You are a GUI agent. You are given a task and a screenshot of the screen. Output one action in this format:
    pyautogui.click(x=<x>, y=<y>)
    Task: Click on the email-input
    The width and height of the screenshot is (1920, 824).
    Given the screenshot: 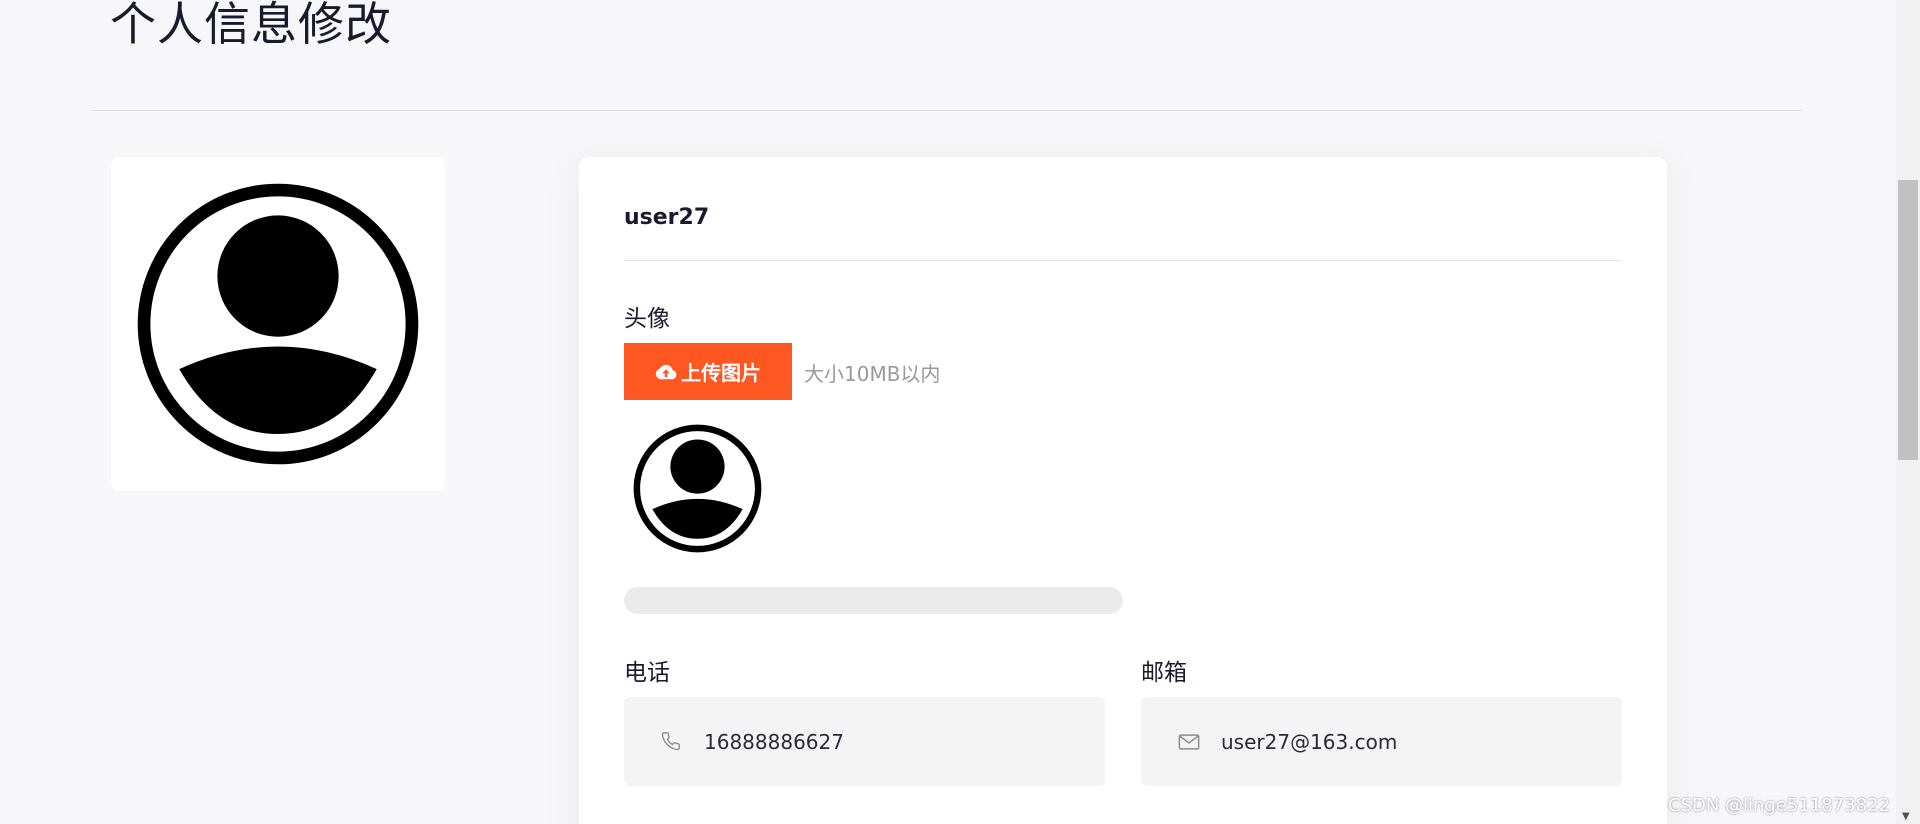 What is the action you would take?
    pyautogui.click(x=1411, y=741)
    